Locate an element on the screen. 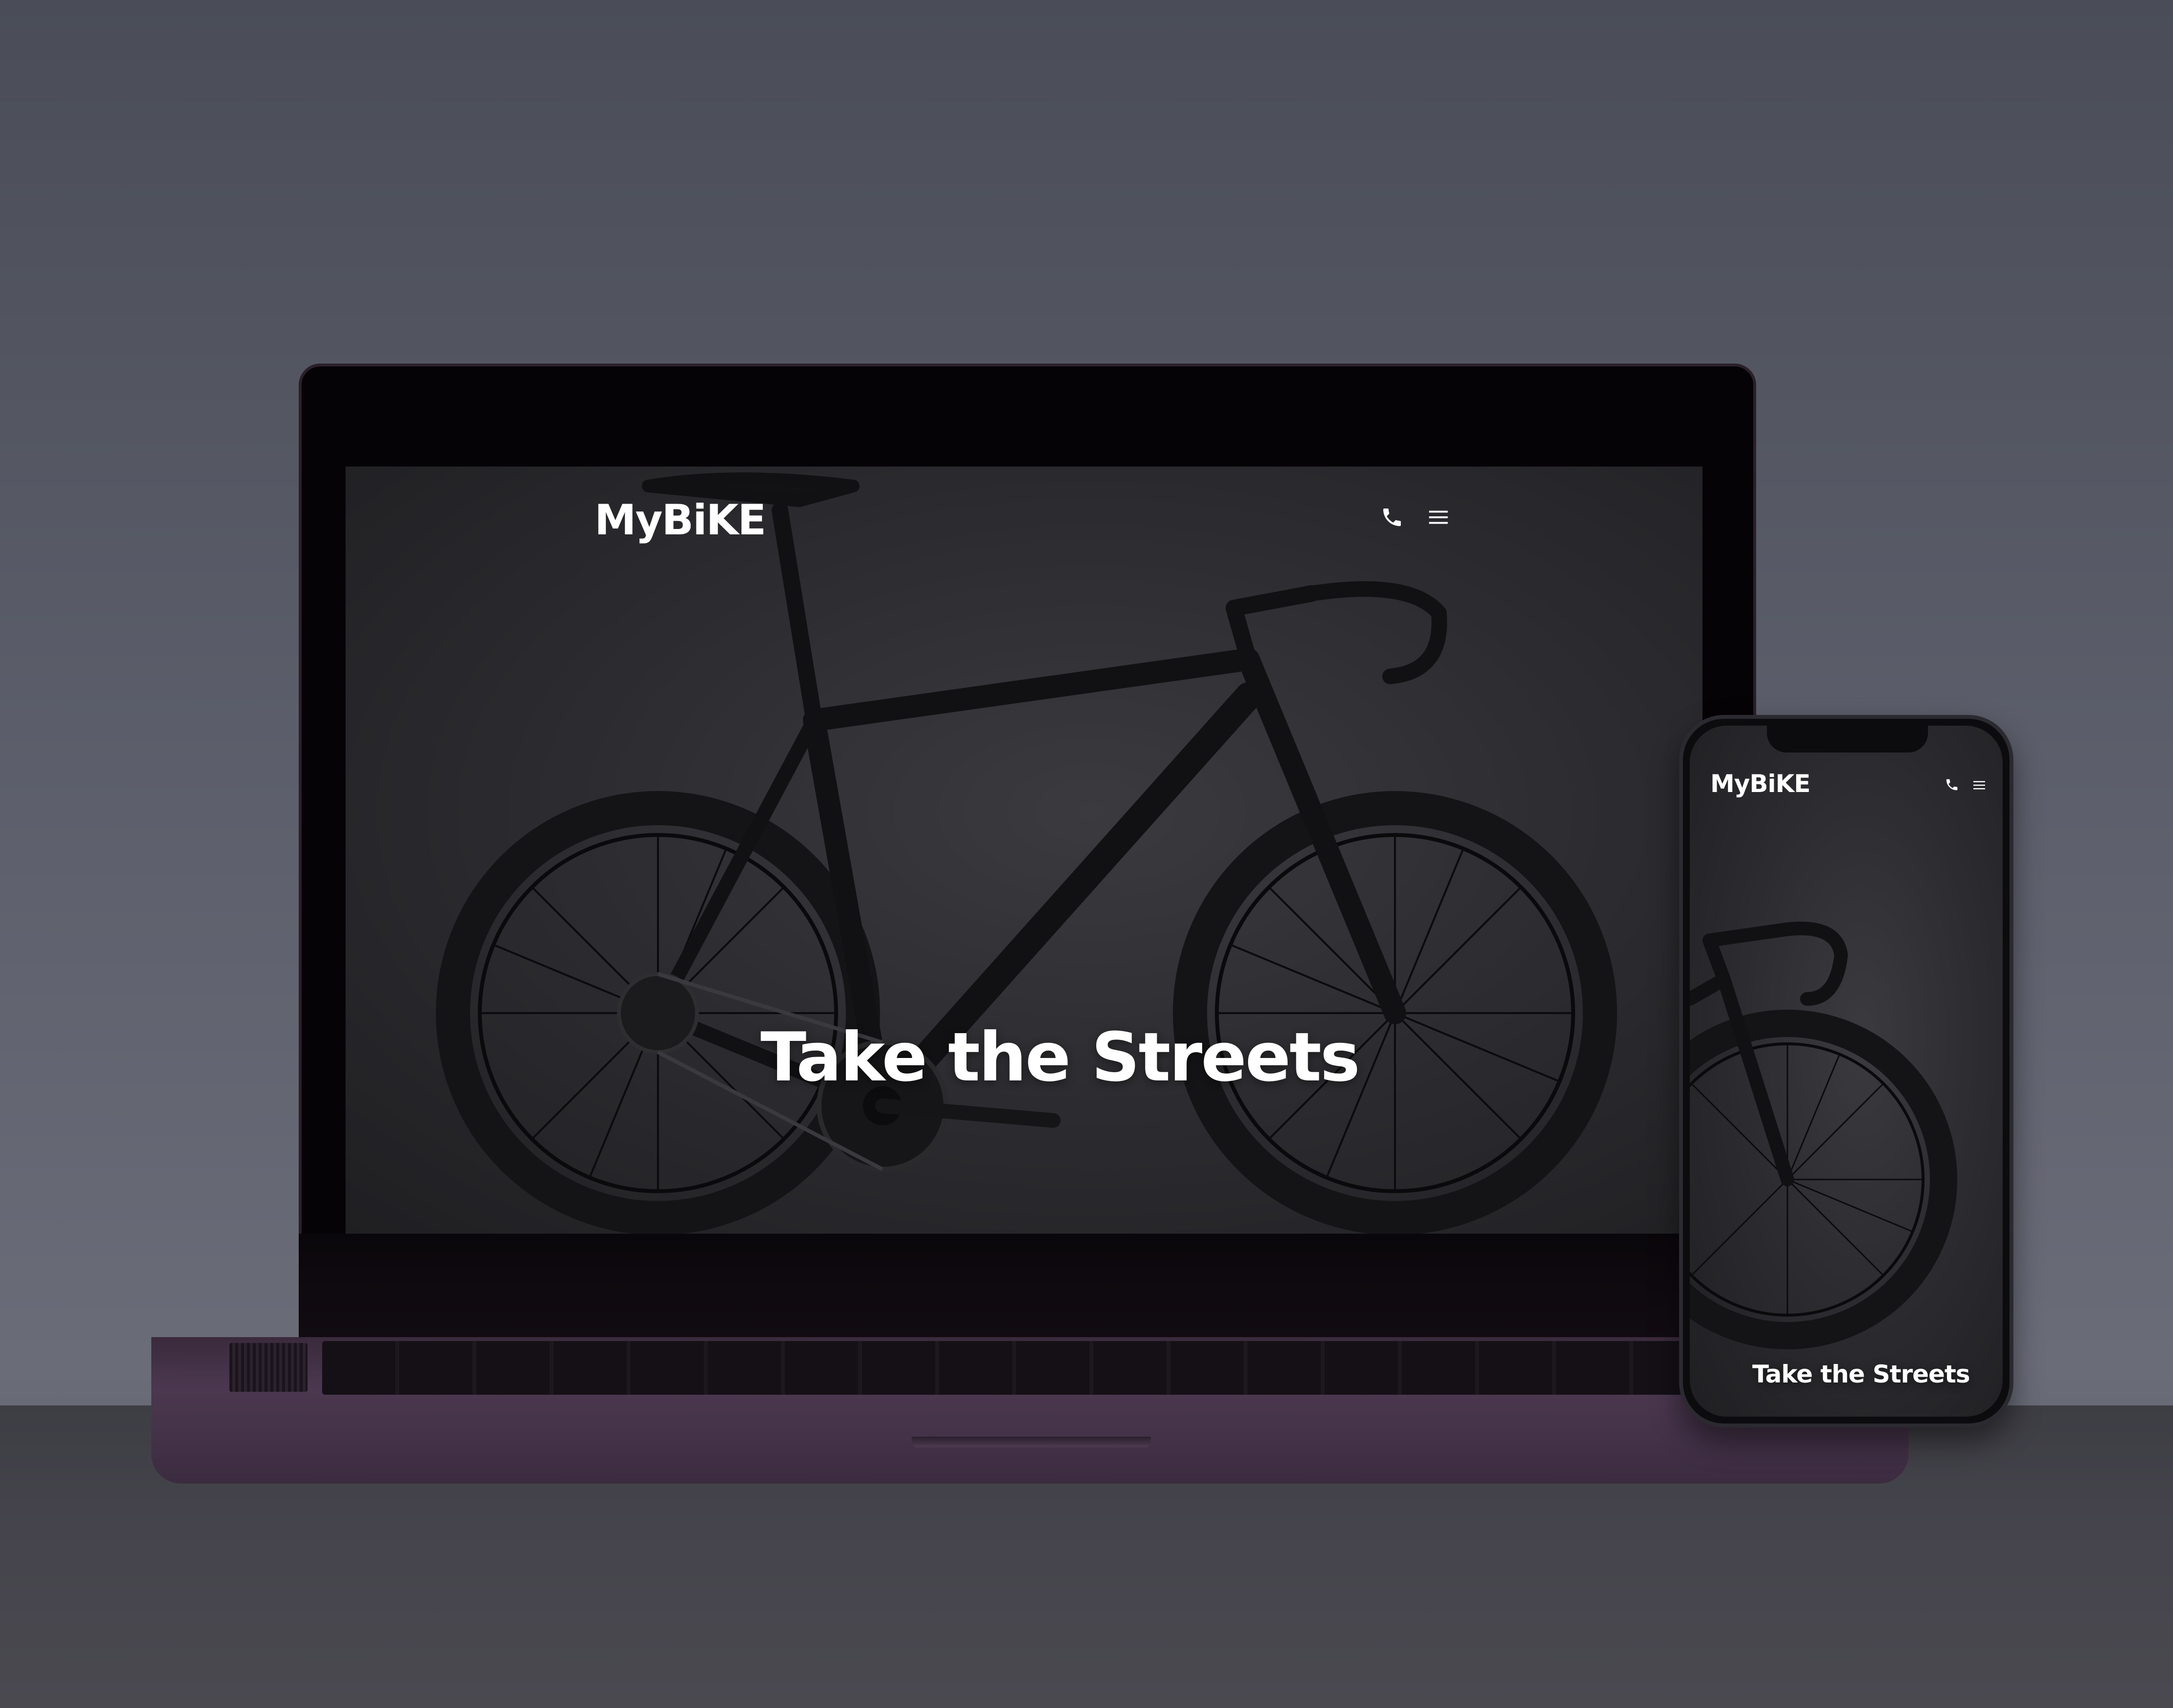 The width and height of the screenshot is (2173, 1708). hamburger-menu-icon is located at coordinates (1438, 517).